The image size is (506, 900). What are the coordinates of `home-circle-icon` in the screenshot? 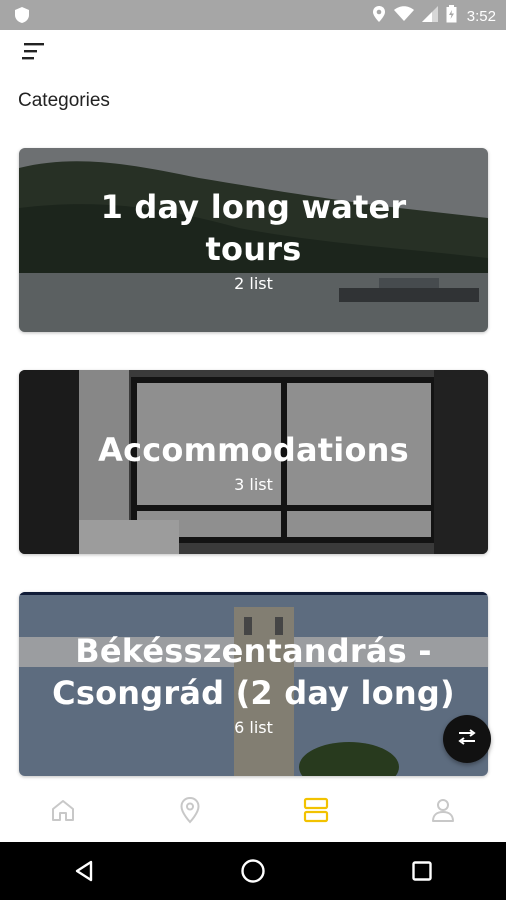 It's located at (253, 871).